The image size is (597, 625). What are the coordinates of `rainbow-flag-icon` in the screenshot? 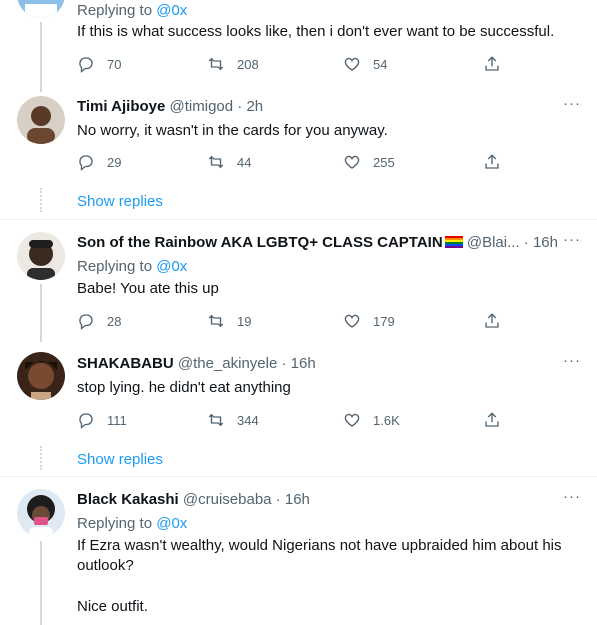 It's located at (453, 242).